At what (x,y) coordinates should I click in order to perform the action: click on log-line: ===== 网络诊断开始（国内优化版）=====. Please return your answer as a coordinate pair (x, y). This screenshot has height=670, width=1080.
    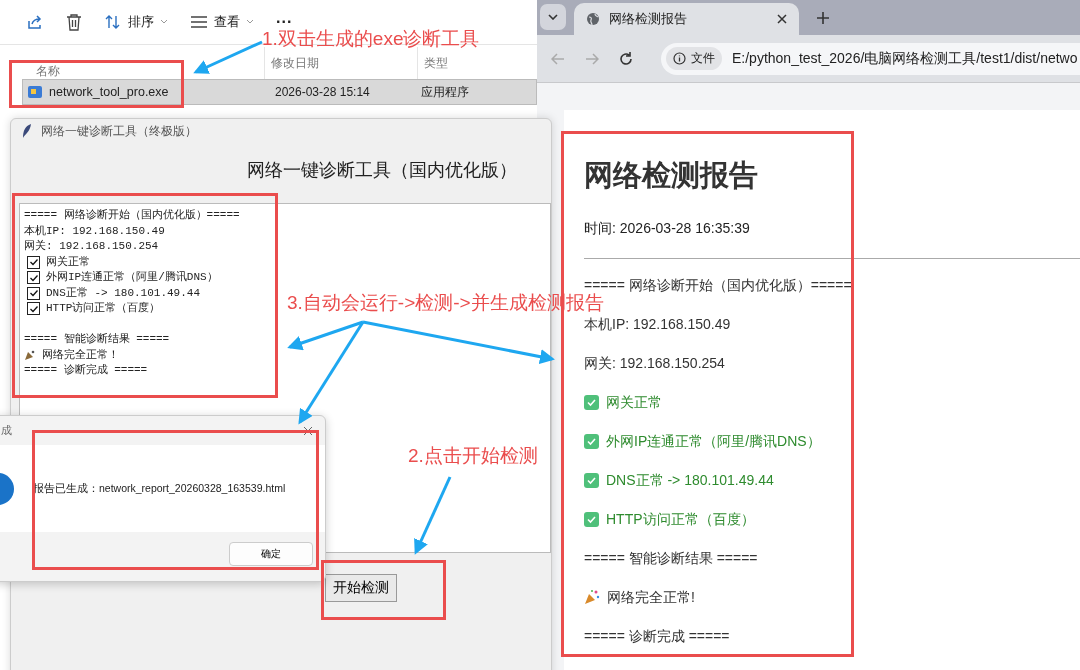
    Looking at the image, I should click on (132, 215).